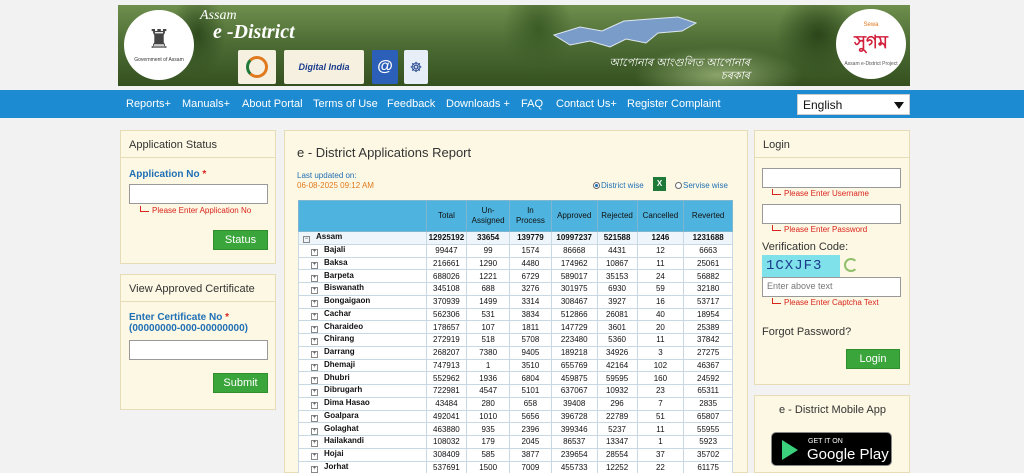  I want to click on table-row: + Hojai 308409 585 3877 239654 28554 37 35702, so click(515, 454).